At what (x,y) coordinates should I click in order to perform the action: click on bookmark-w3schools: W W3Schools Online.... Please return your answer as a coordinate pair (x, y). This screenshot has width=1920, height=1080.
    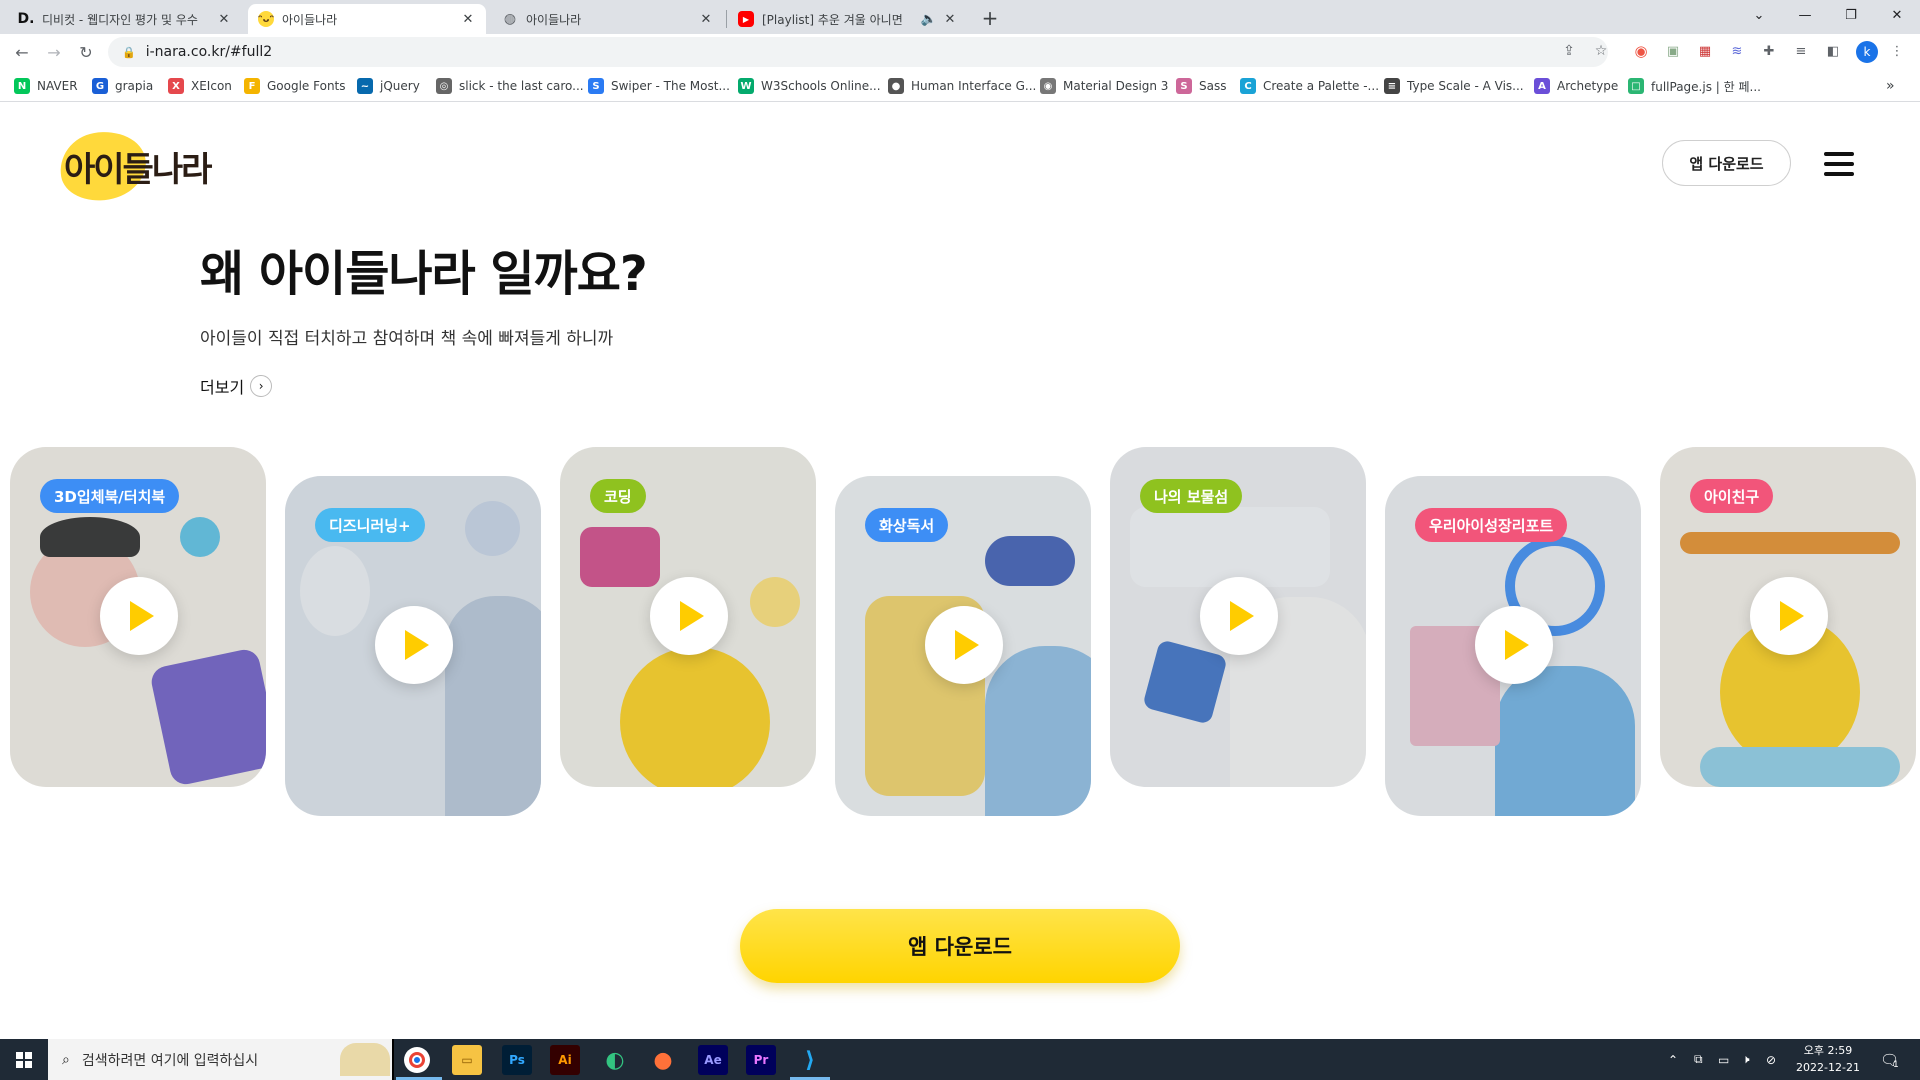
    Looking at the image, I should click on (809, 86).